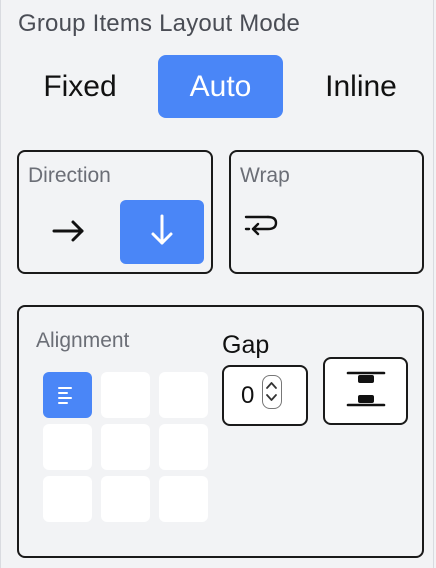 The width and height of the screenshot is (436, 568). Describe the element at coordinates (183, 499) in the screenshot. I see `align-cell-bottom-right` at that location.